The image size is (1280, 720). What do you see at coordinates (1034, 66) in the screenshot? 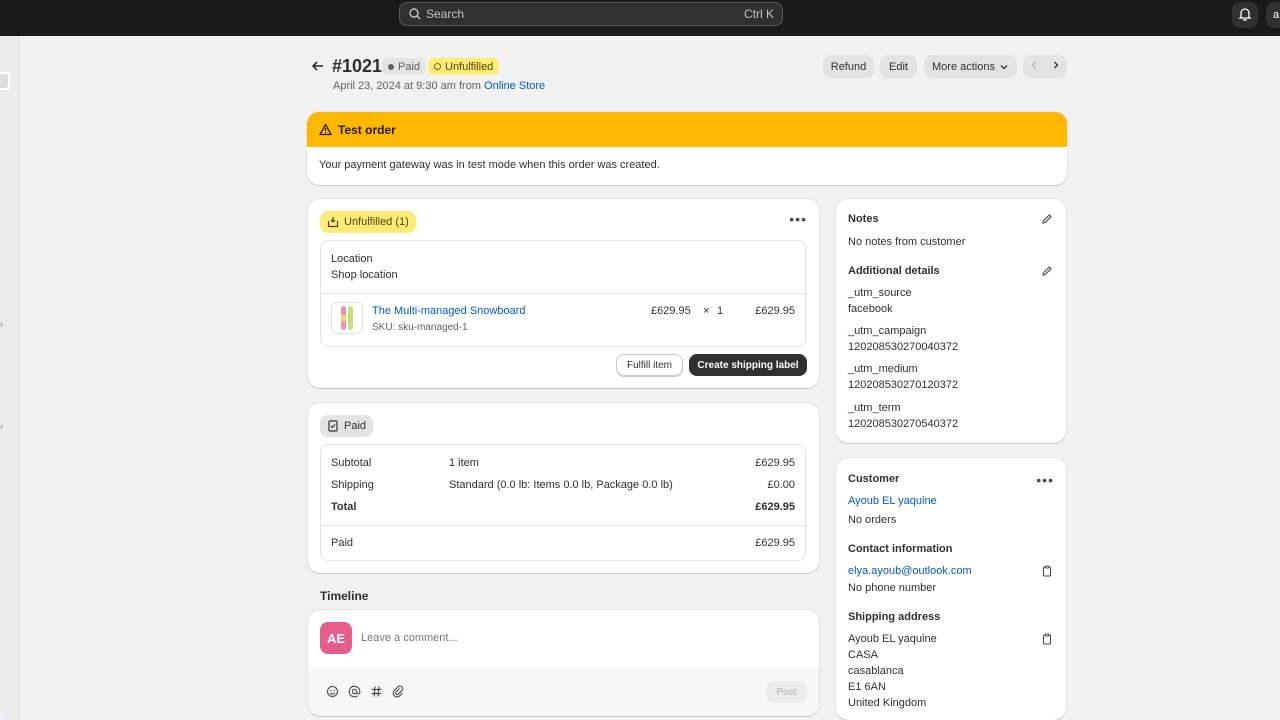
I see `previous-order-icon` at bounding box center [1034, 66].